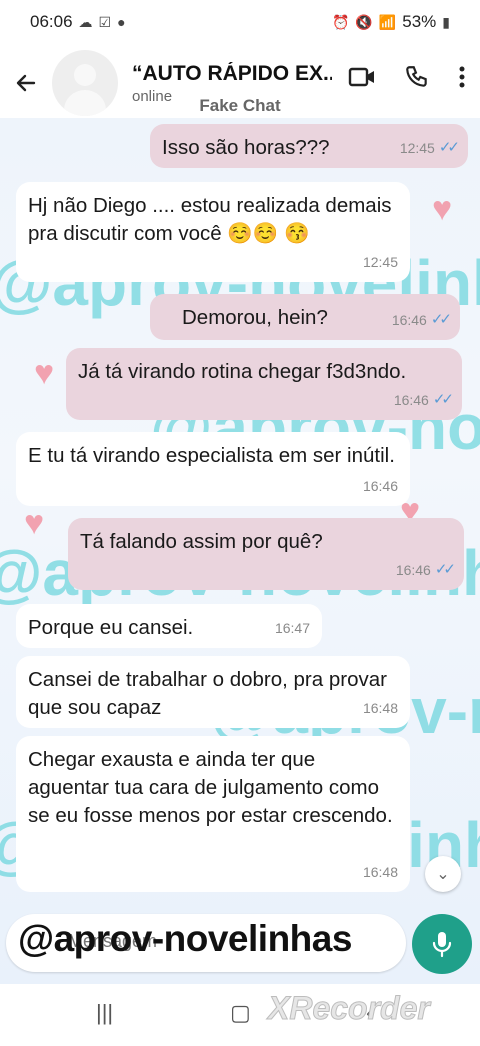 This screenshot has width=480, height=1046. Describe the element at coordinates (340, 21) in the screenshot. I see `alarm-icon: ⏰` at that location.